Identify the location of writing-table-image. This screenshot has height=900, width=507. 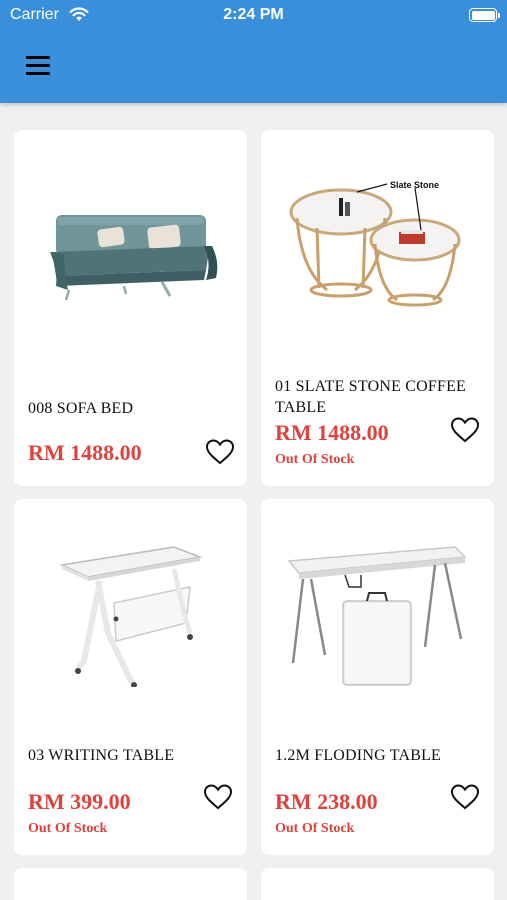
(131, 616).